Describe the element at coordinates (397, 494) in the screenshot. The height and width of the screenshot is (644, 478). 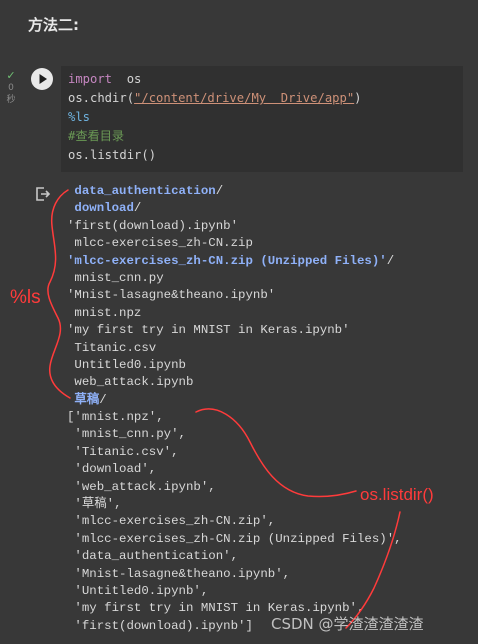
I see `annotation-listdir-label: os.listdir()` at that location.